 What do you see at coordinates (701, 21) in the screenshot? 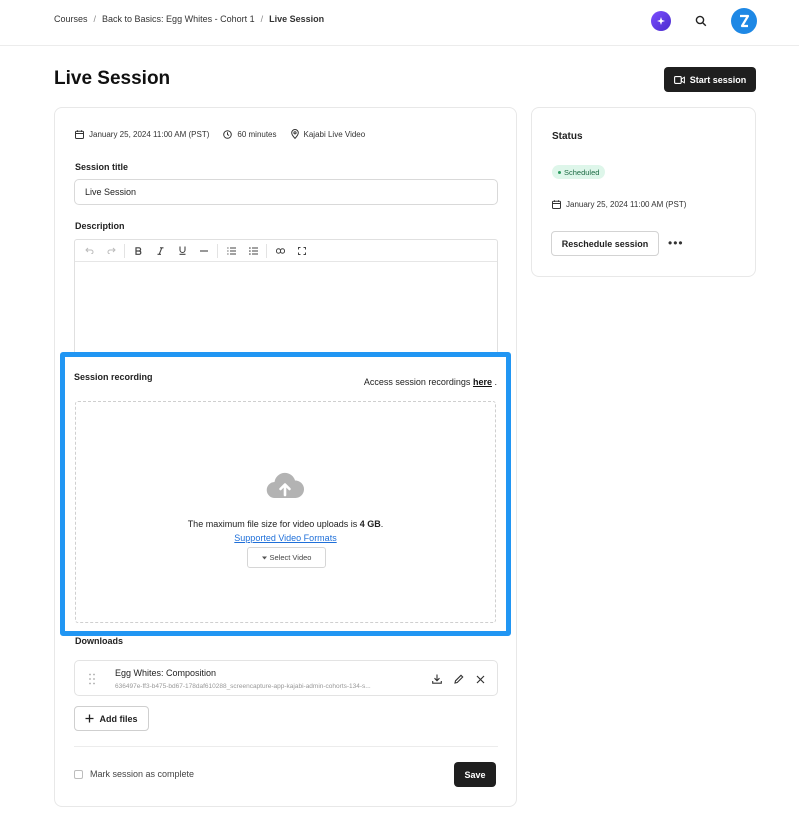
I see `search-icon` at bounding box center [701, 21].